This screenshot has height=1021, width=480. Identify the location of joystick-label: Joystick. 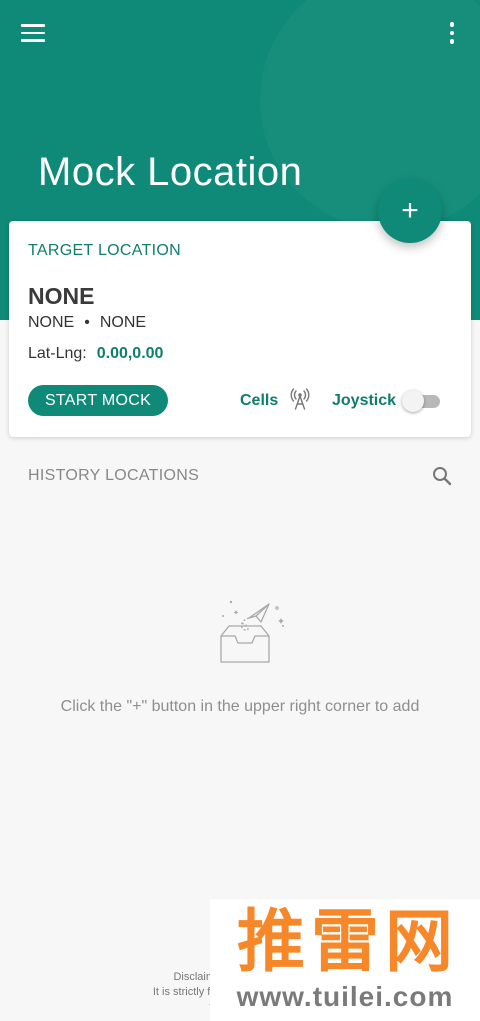
(364, 400).